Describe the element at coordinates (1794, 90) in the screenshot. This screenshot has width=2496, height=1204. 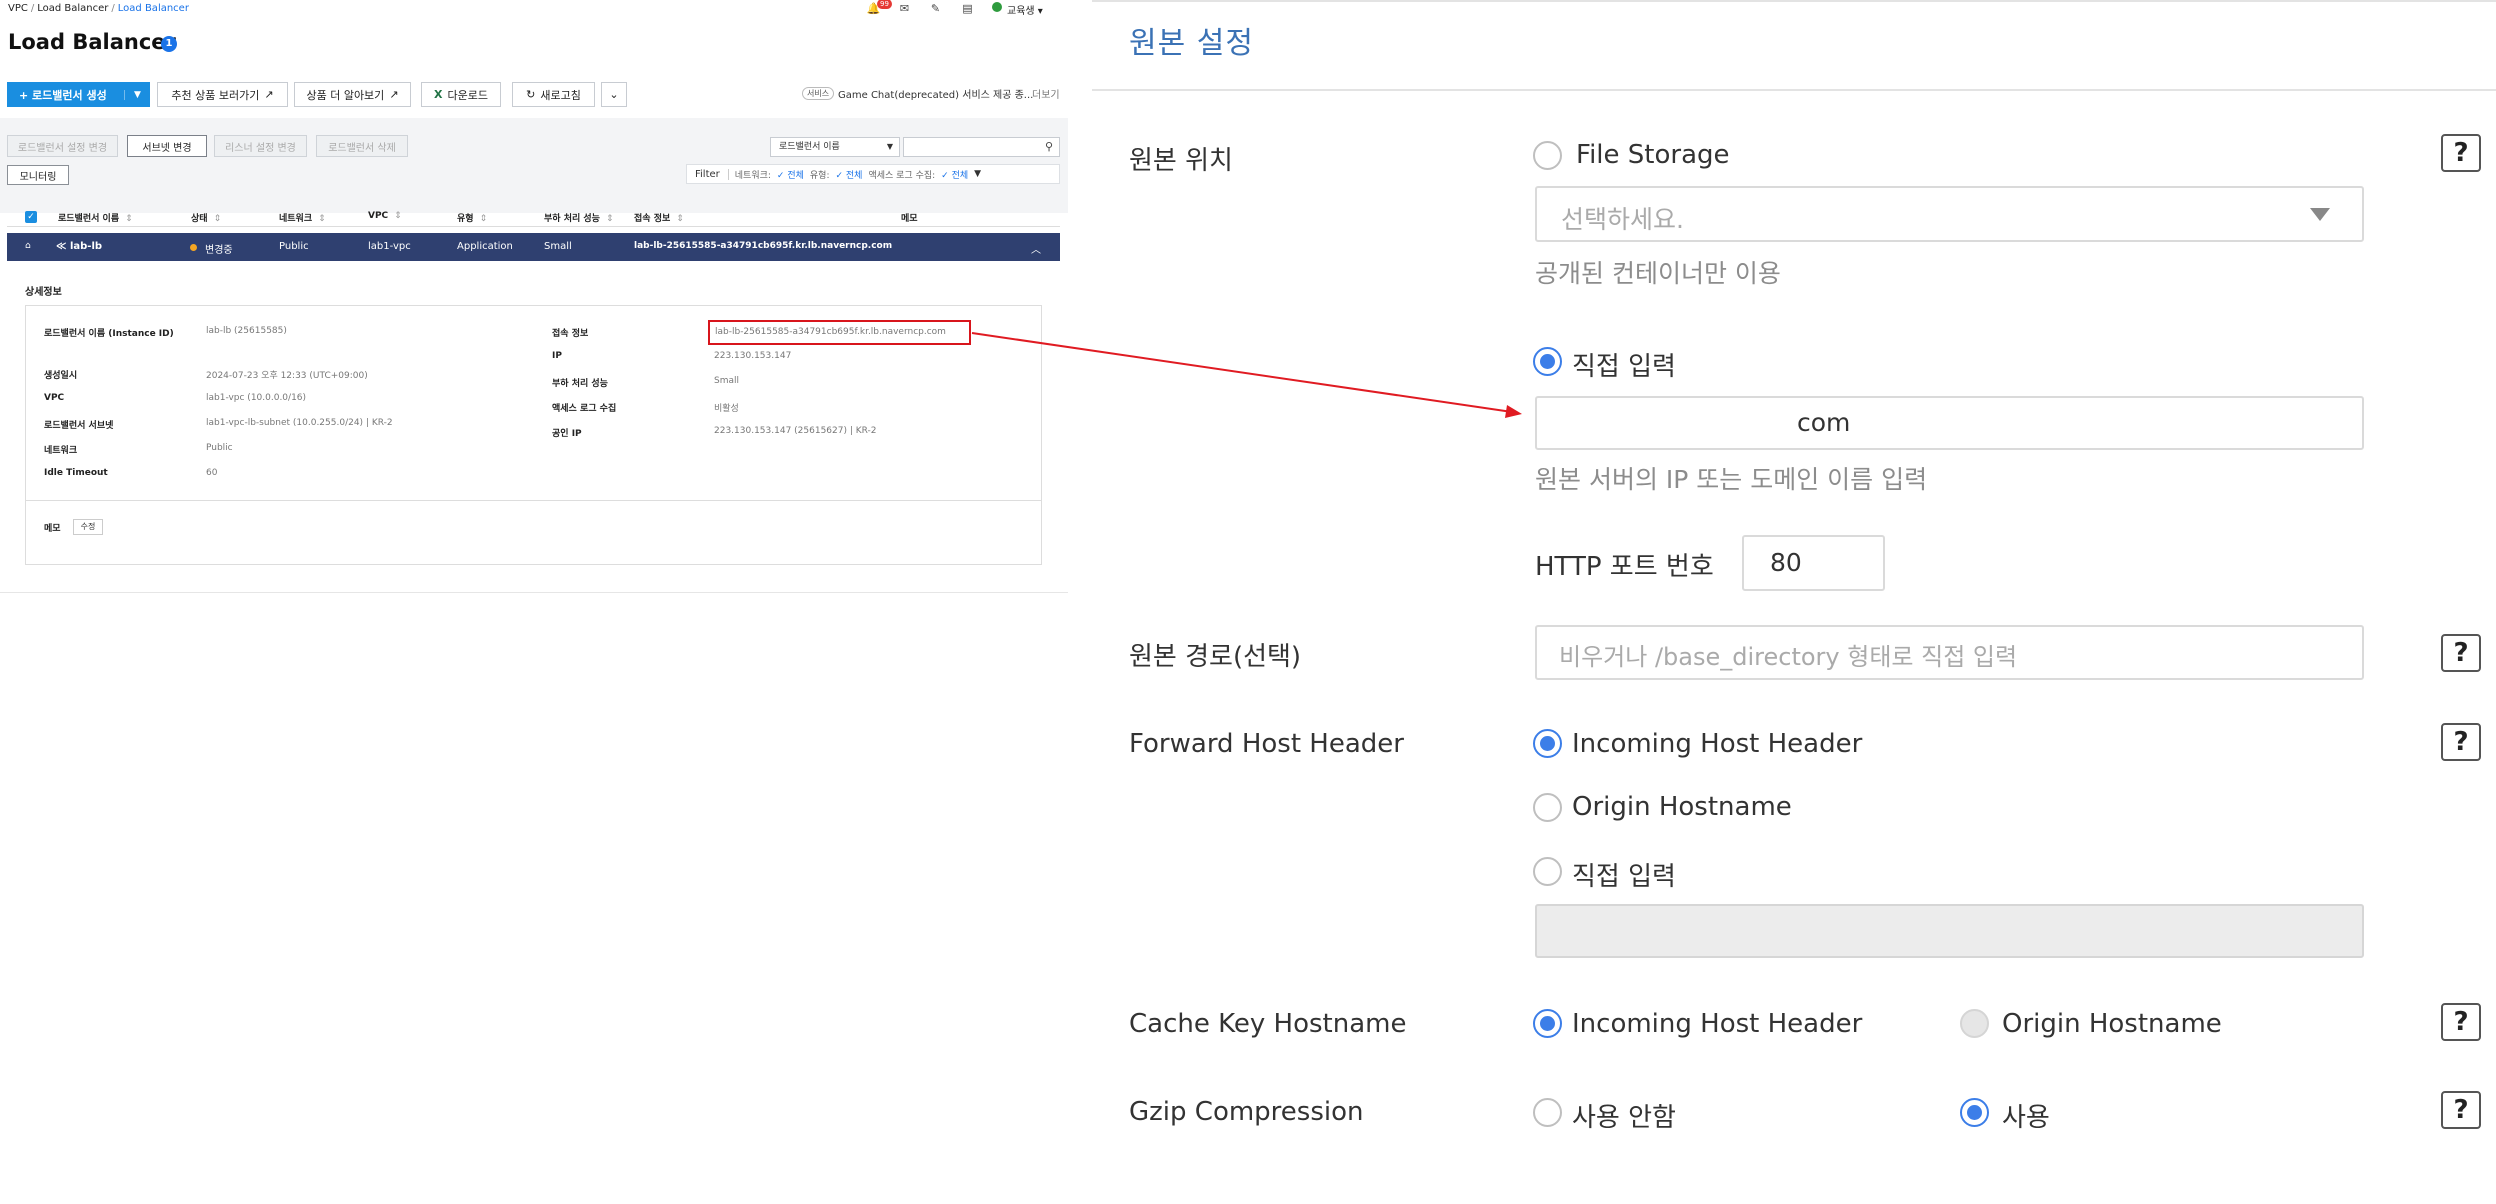
I see `title-divider` at that location.